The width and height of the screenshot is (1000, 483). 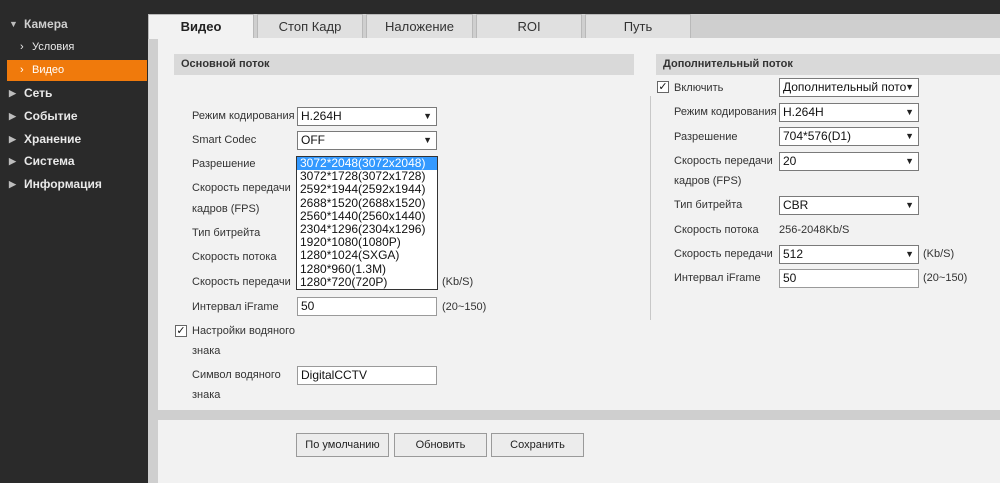 What do you see at coordinates (53, 47) in the screenshot?
I see `sidebar-subitem-label: Условия` at bounding box center [53, 47].